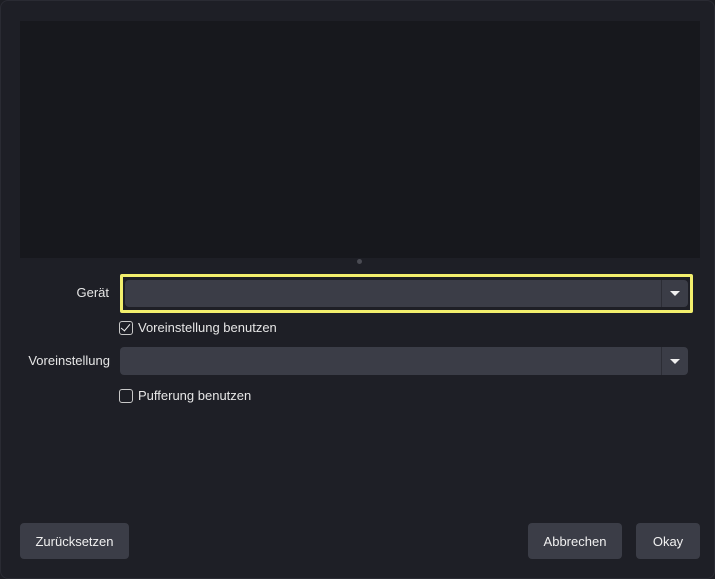 This screenshot has height=579, width=715. I want to click on preset-select, so click(404, 361).